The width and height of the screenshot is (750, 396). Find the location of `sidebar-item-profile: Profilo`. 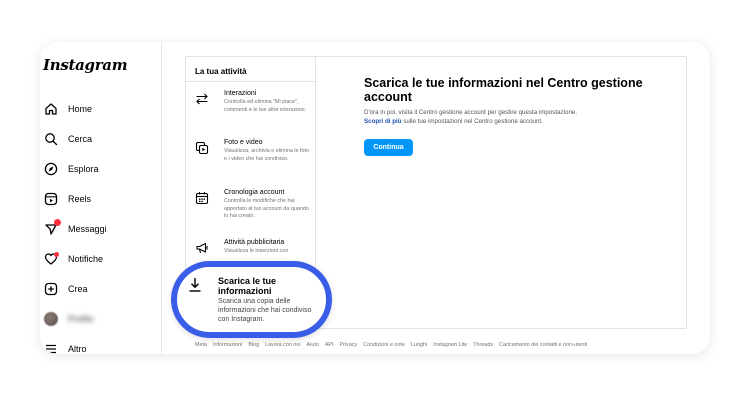

sidebar-item-profile: Profilo is located at coordinates (68, 319).